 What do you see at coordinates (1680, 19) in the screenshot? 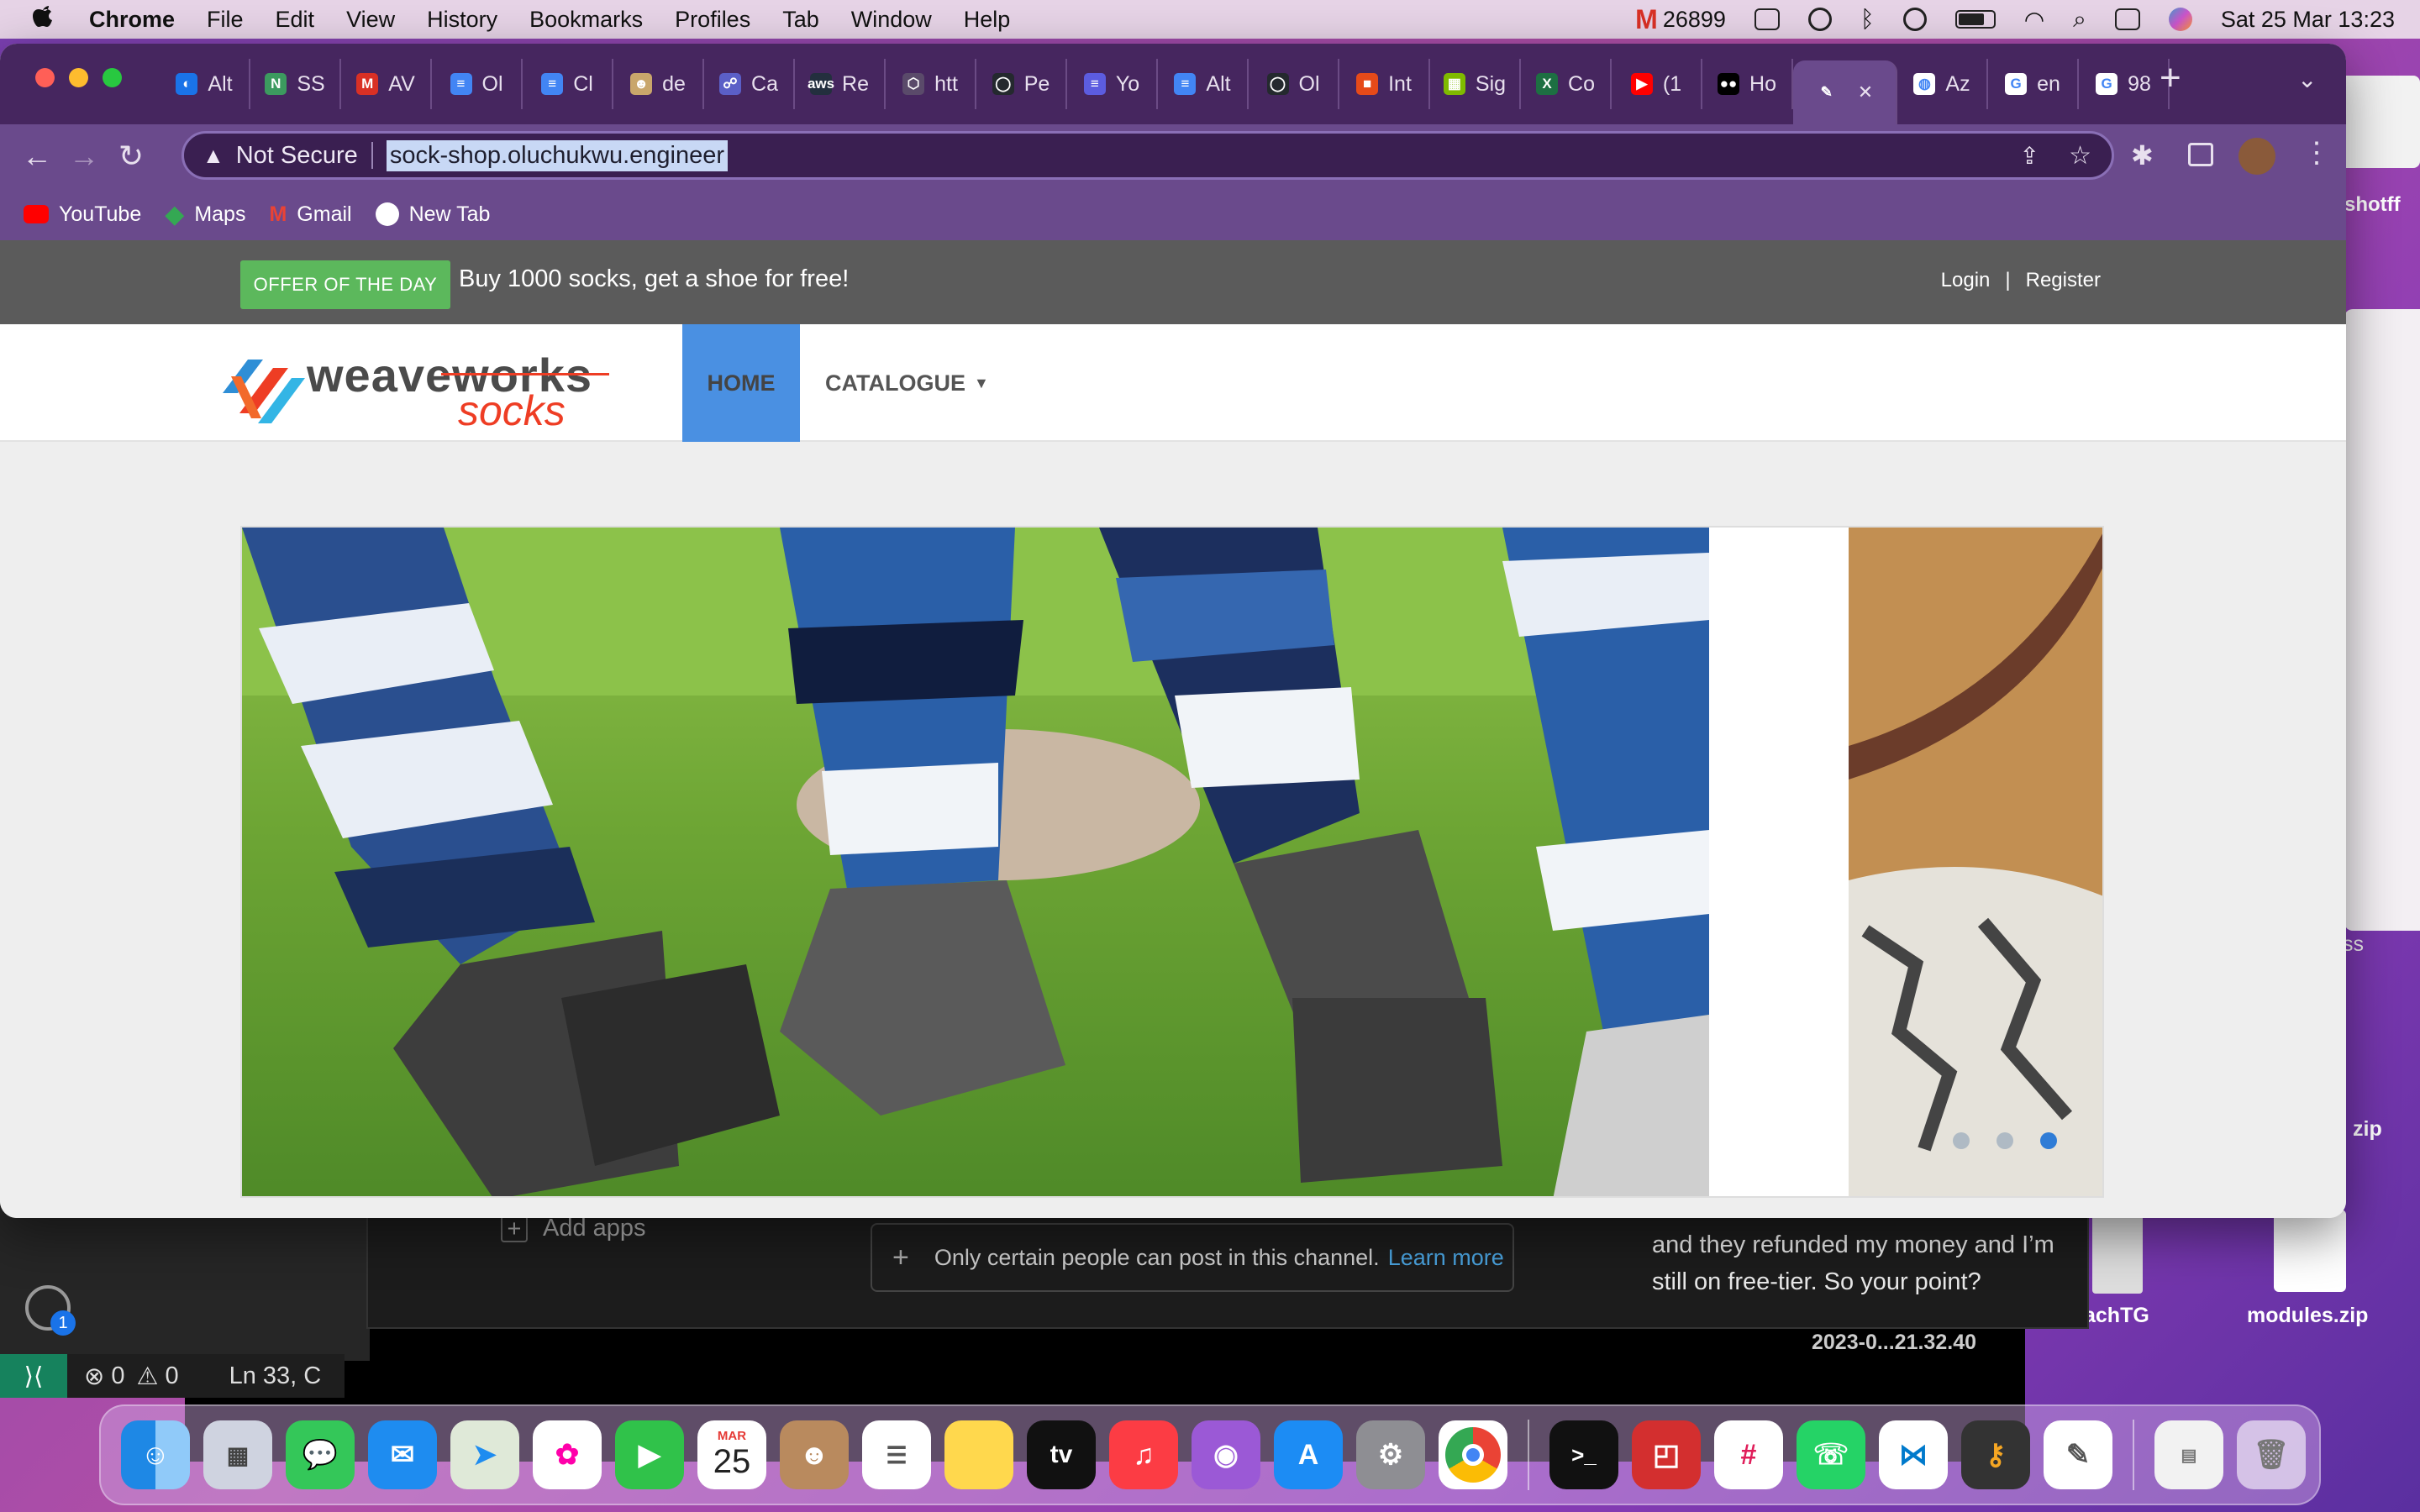
I see `gmail-counter: M 26899` at bounding box center [1680, 19].